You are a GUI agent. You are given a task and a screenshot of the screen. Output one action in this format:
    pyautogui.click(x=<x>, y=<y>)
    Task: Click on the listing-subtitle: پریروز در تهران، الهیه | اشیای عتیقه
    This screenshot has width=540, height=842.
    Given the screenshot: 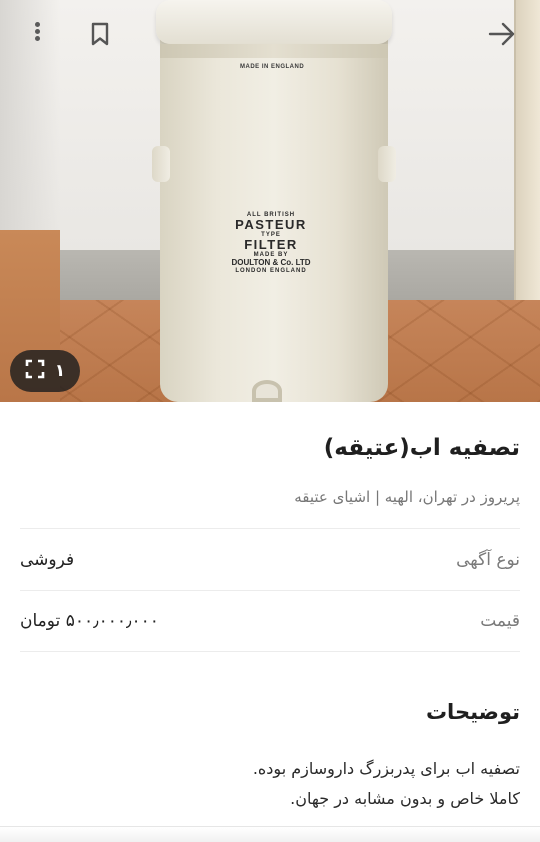 What is the action you would take?
    pyautogui.click(x=407, y=497)
    